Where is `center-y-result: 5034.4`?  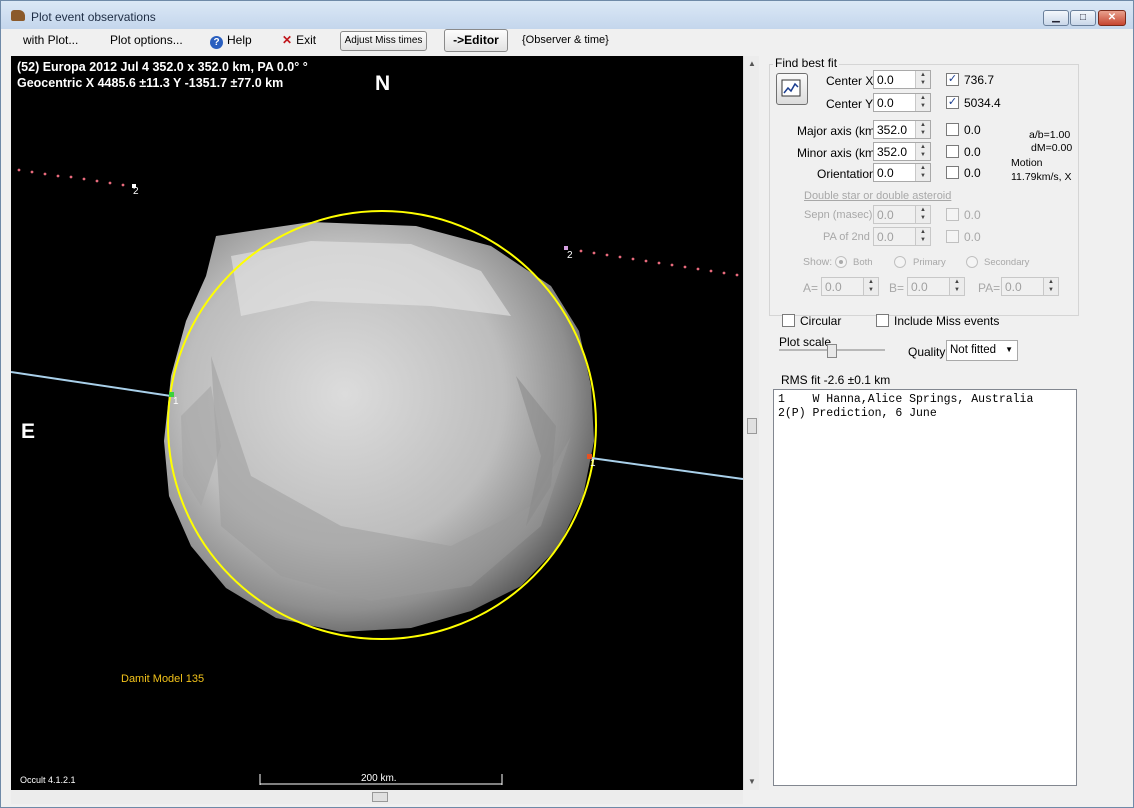 center-y-result: 5034.4 is located at coordinates (982, 103).